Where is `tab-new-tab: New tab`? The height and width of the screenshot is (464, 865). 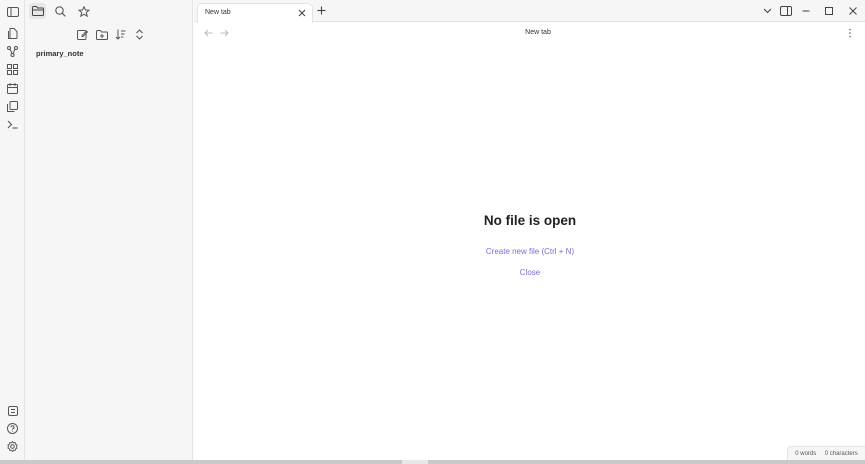 tab-new-tab: New tab is located at coordinates (255, 13).